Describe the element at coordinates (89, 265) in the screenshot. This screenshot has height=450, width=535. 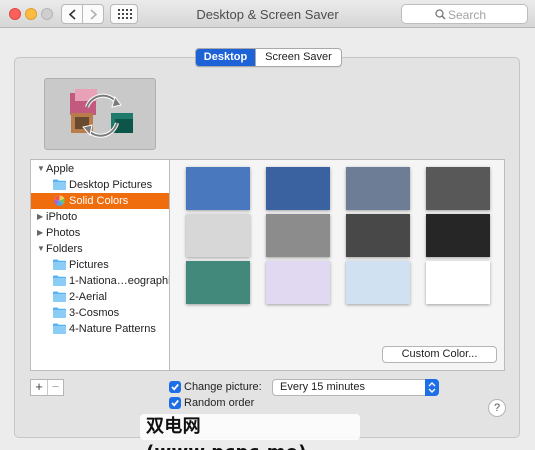
I see `sidebar-item-label: Pictures` at that location.